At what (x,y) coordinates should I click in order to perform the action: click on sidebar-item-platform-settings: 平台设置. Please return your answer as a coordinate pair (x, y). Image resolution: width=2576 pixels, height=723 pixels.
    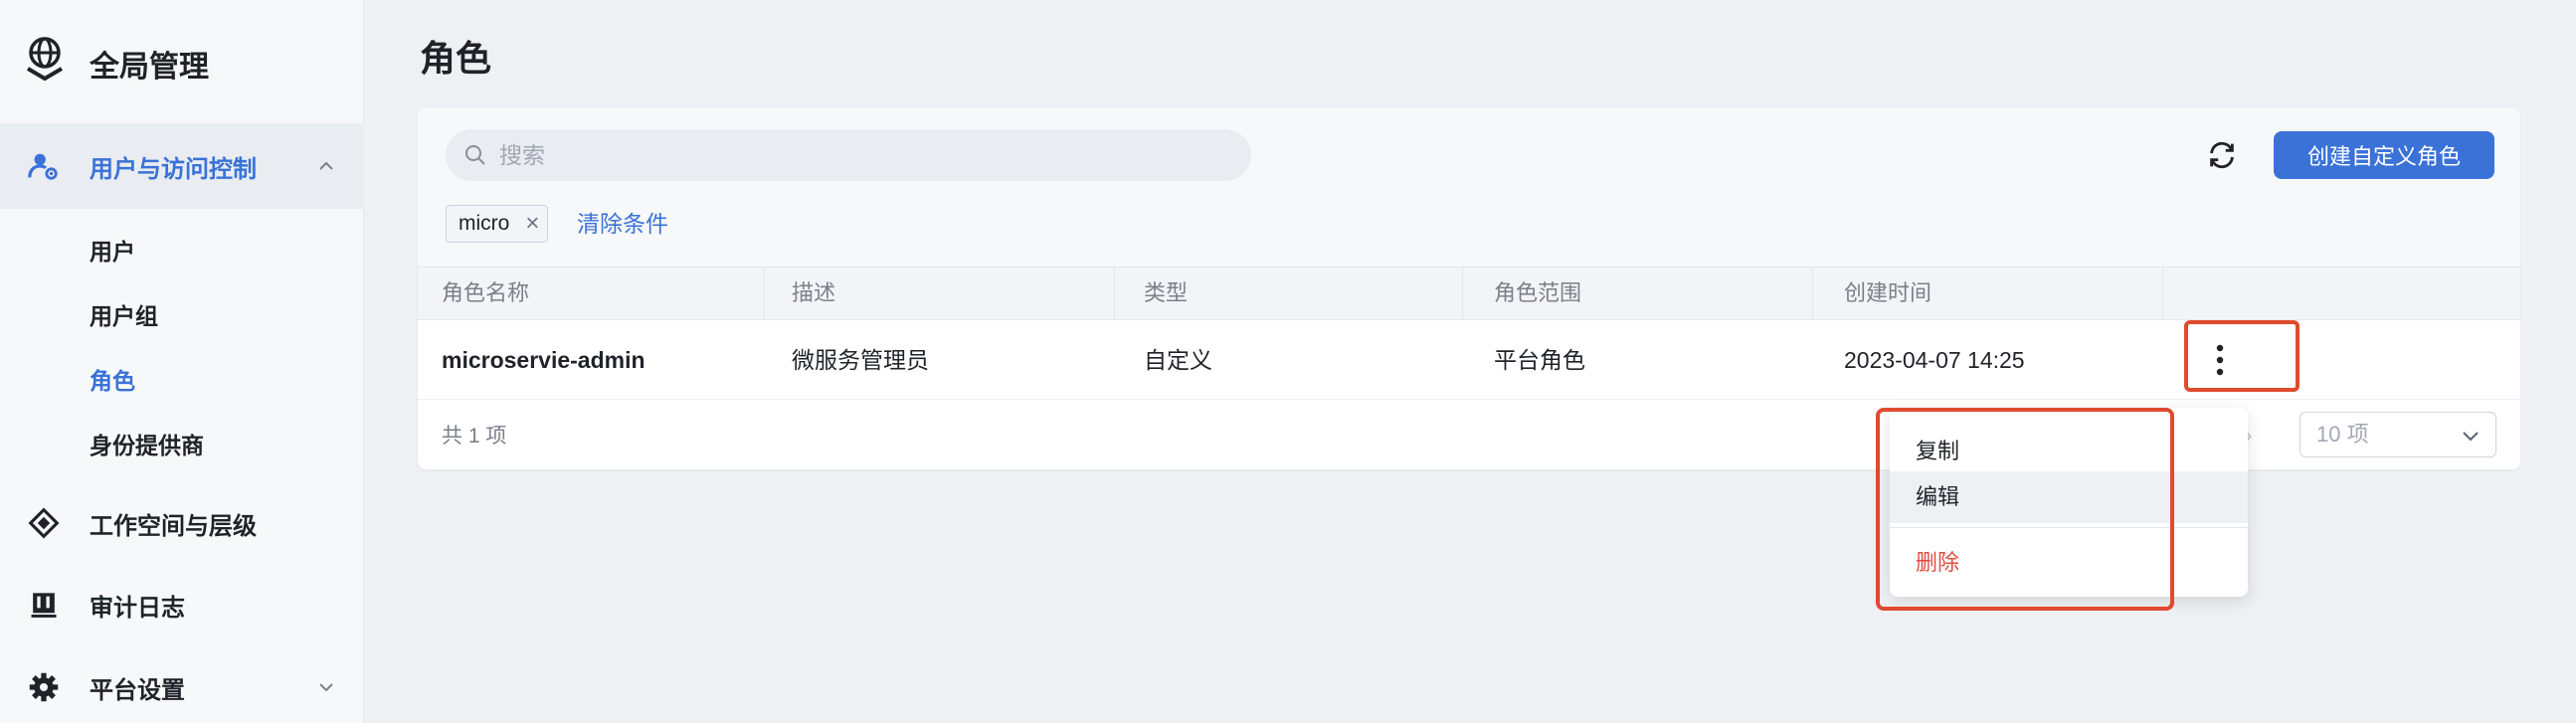
    Looking at the image, I should click on (182, 687).